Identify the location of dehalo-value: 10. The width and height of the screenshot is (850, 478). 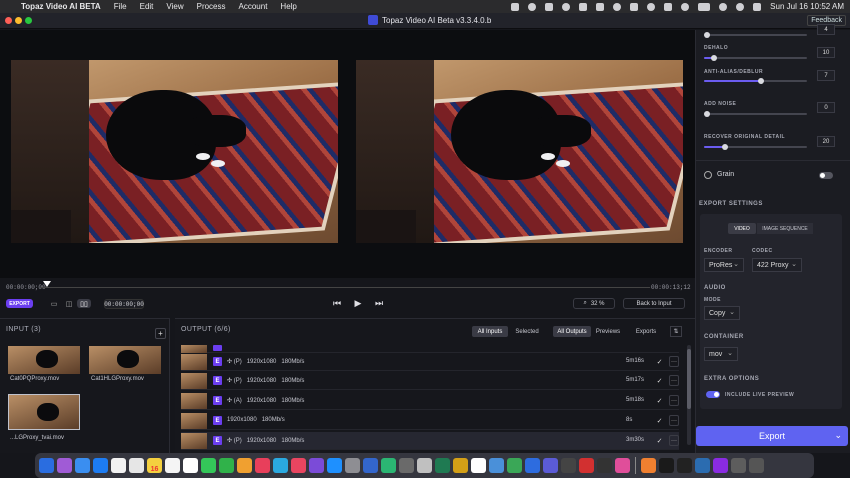
(826, 52).